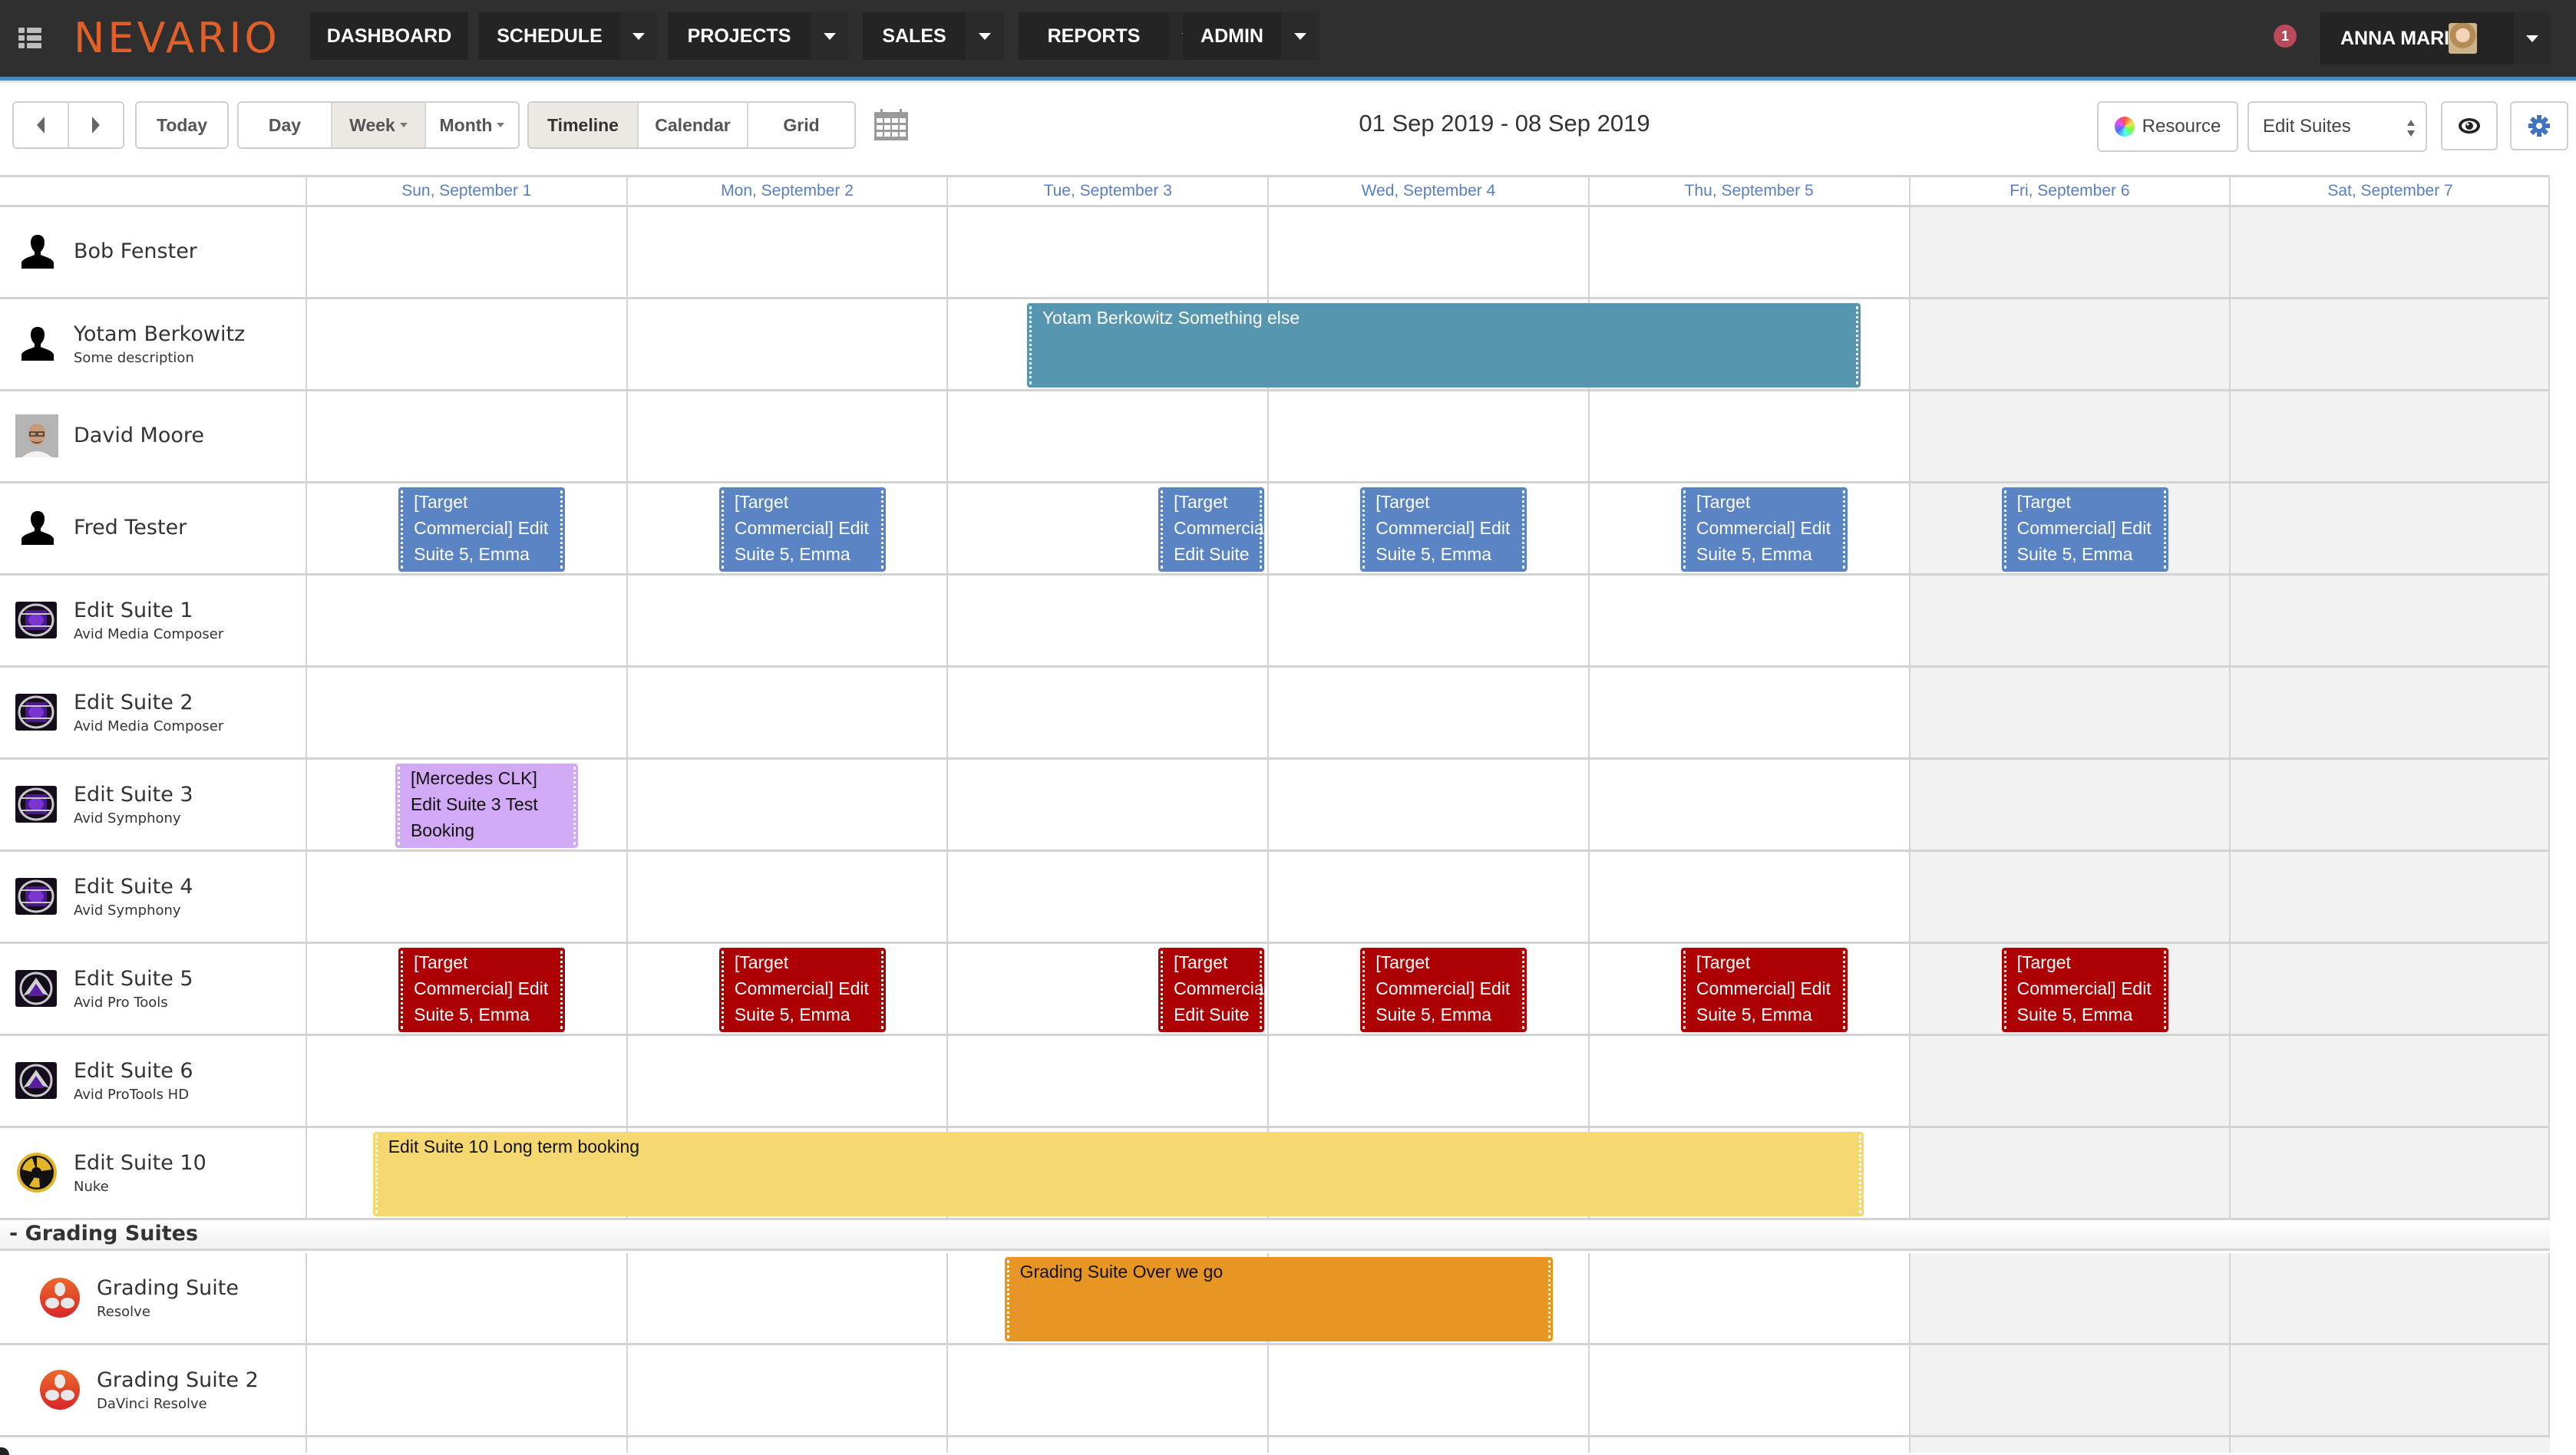  Describe the element at coordinates (389, 36) in the screenshot. I see `nav-dashboard: DASHBOARD` at that location.